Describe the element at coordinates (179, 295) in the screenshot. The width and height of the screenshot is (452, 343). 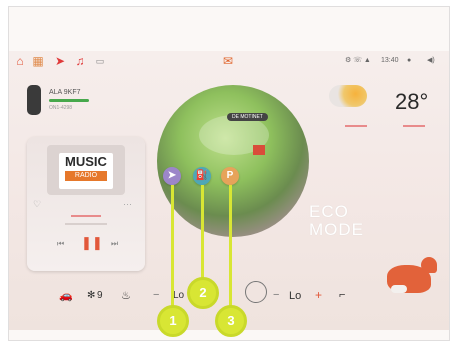
I see `left-temp: Lo` at that location.